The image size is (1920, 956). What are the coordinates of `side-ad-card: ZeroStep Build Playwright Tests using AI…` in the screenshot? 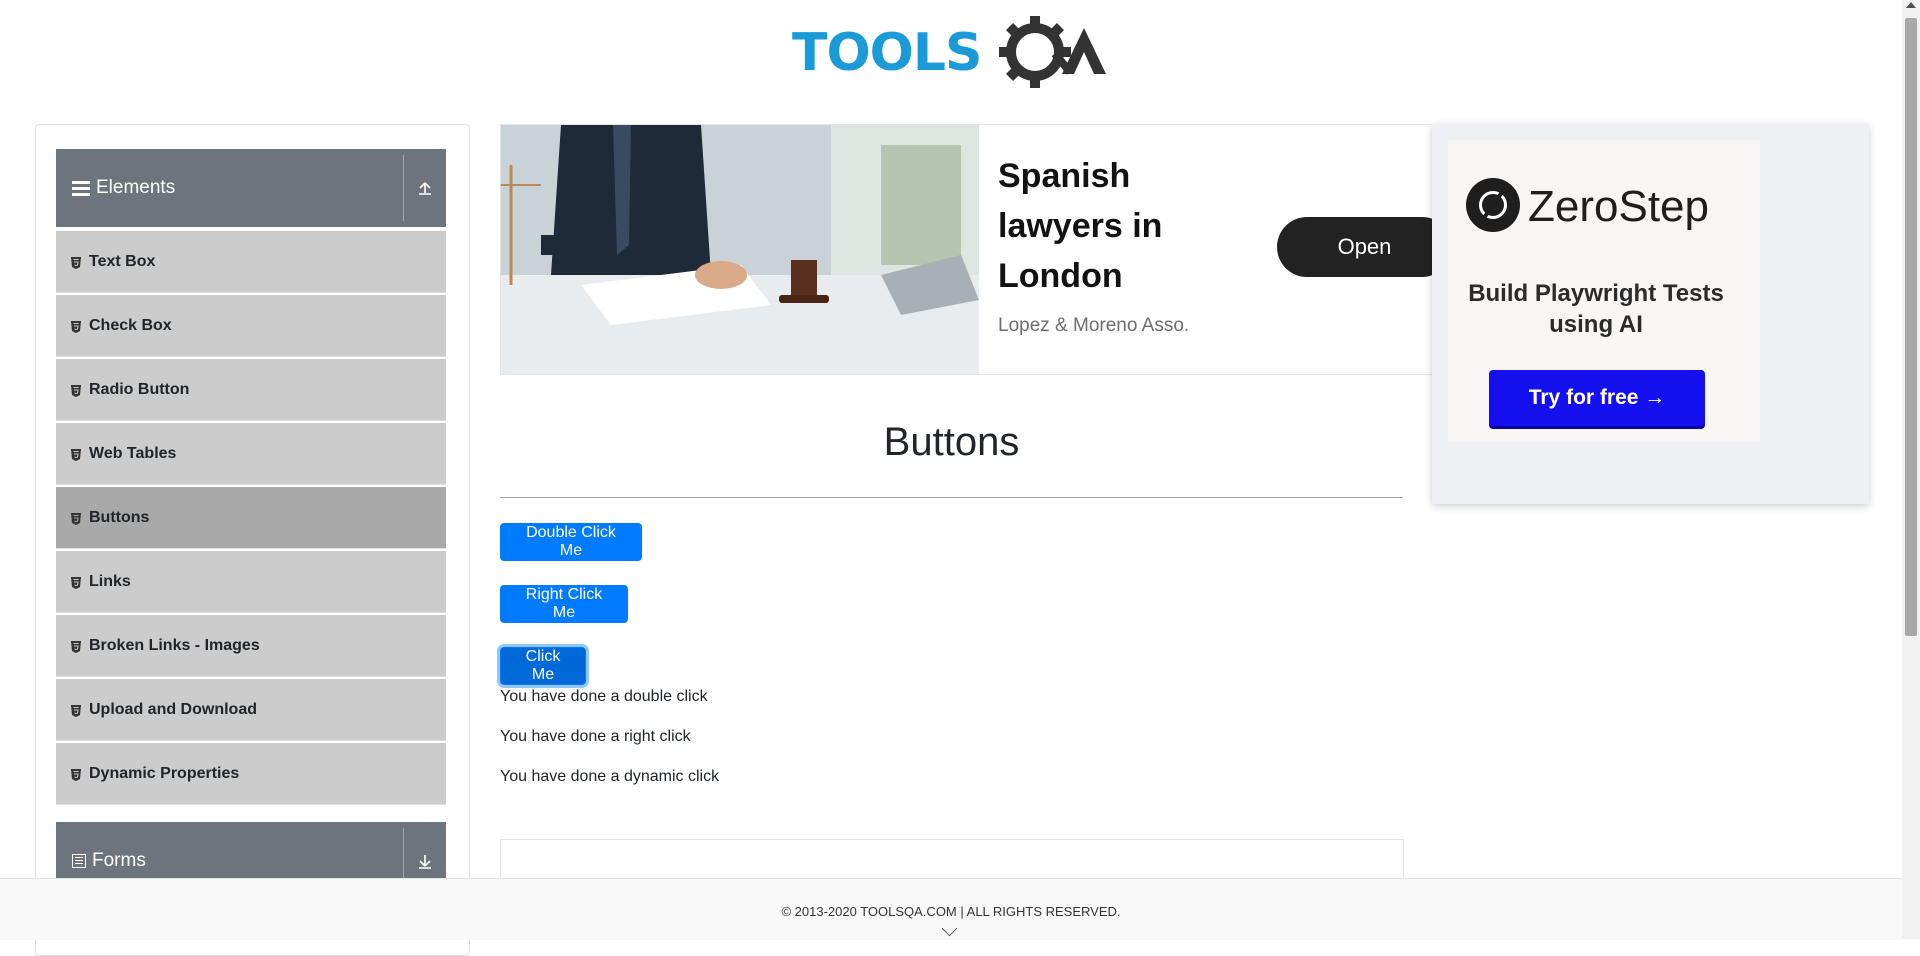 It's located at (1604, 291).